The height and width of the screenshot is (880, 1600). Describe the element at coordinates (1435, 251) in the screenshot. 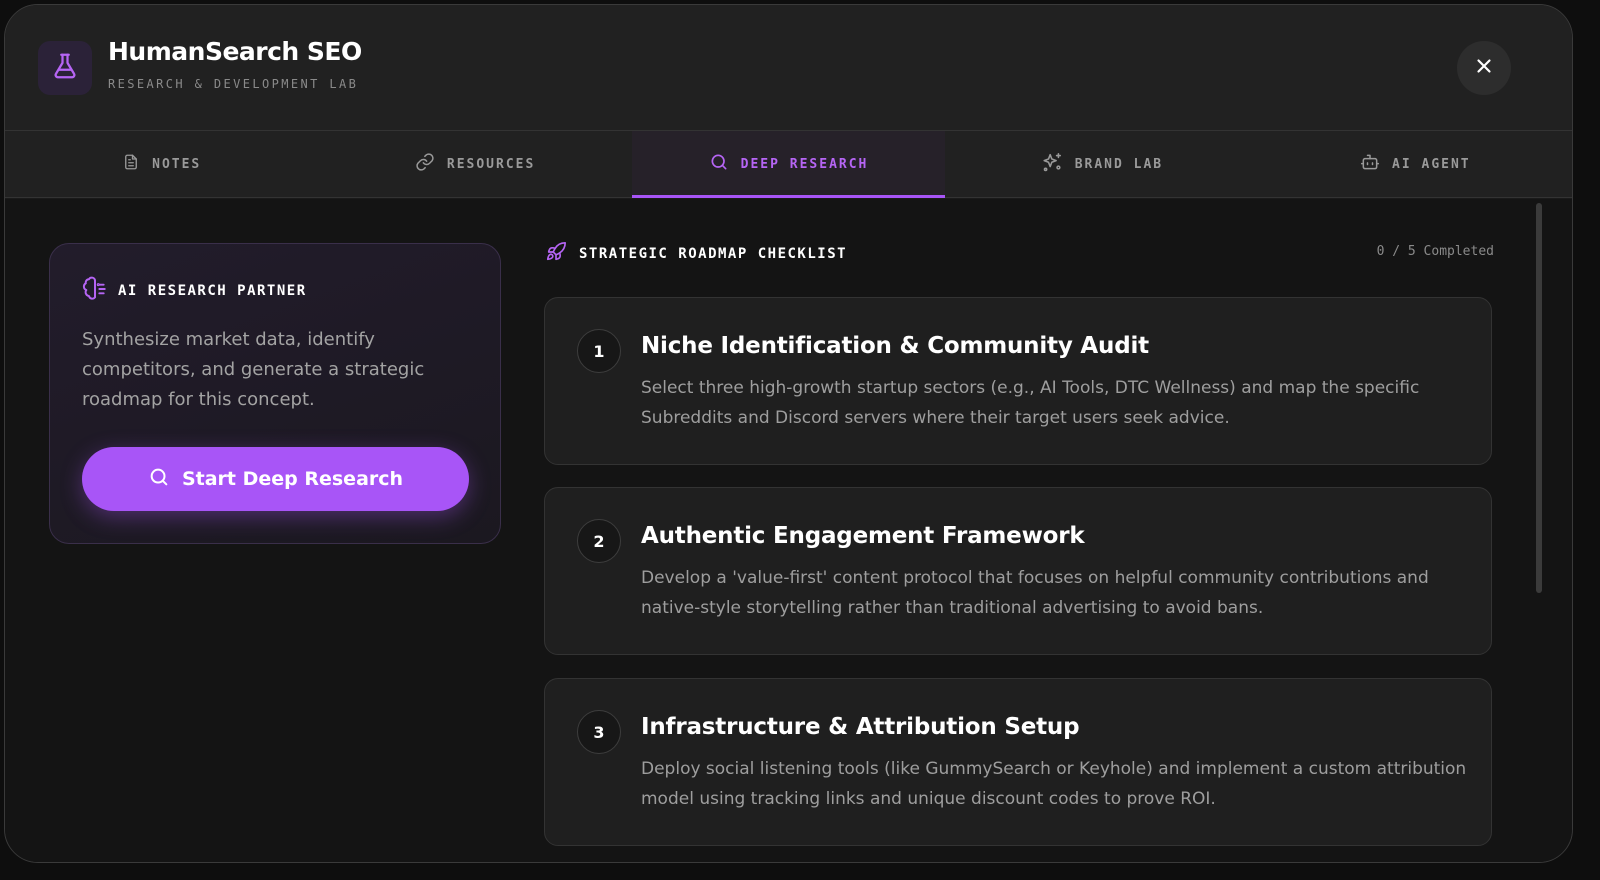

I see `roadmap-progress: 0 / 5 Completed` at that location.